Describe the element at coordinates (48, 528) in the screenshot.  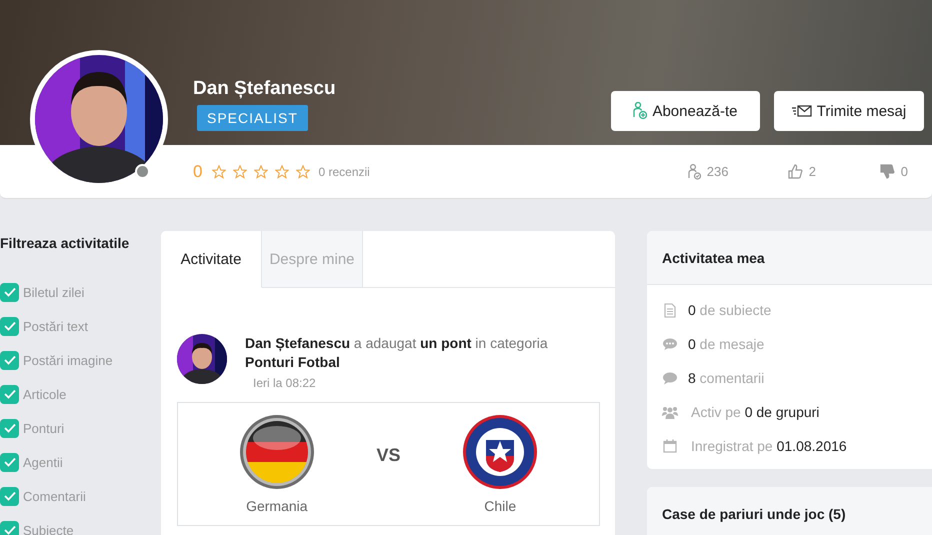
I see `filter-label: Subiecte` at that location.